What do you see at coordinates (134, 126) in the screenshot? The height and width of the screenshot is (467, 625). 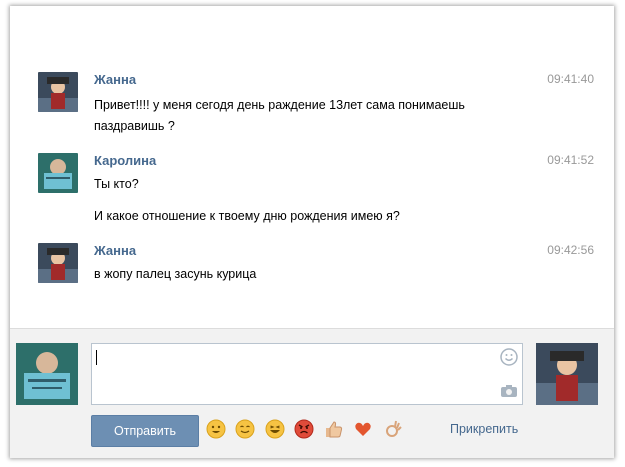 I see `message-text: паздравишь ?` at bounding box center [134, 126].